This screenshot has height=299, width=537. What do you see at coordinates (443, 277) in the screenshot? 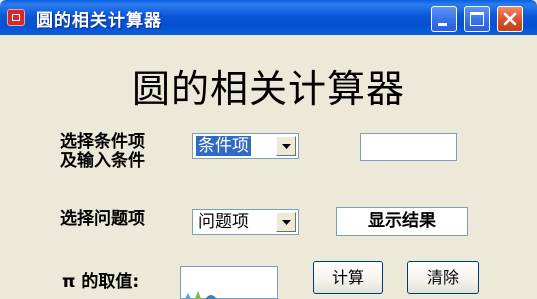
I see `clear-button: 清除` at bounding box center [443, 277].